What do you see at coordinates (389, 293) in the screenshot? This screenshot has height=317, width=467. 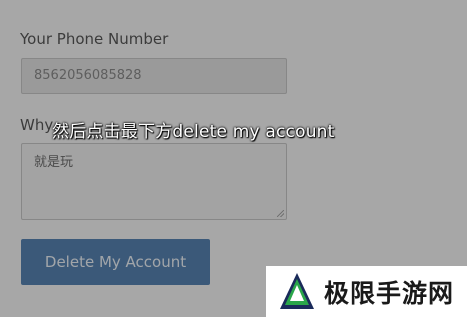 I see `watermark-text: 极限手游网` at bounding box center [389, 293].